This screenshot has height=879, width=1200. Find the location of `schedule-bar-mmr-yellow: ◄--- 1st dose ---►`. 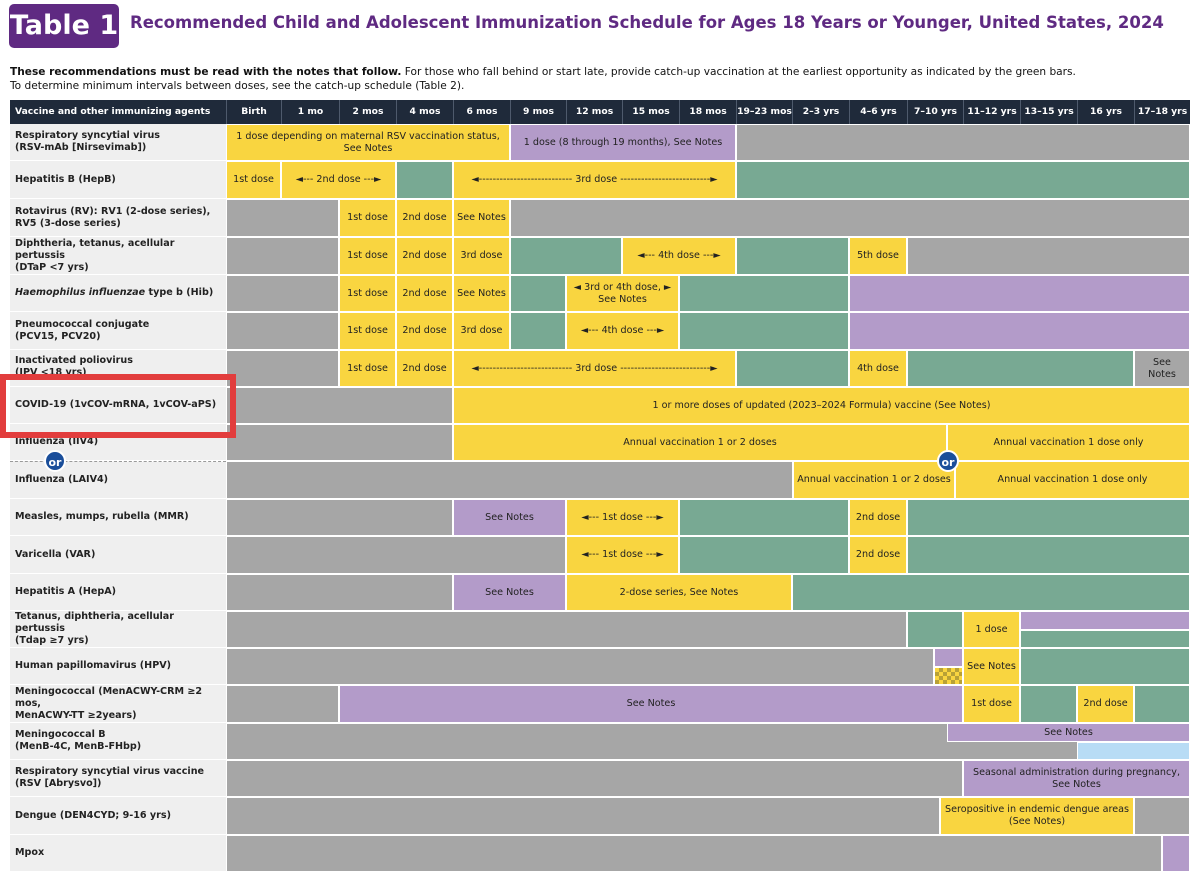

schedule-bar-mmr-yellow: ◄--- 1st dose ---► is located at coordinates (622, 517).